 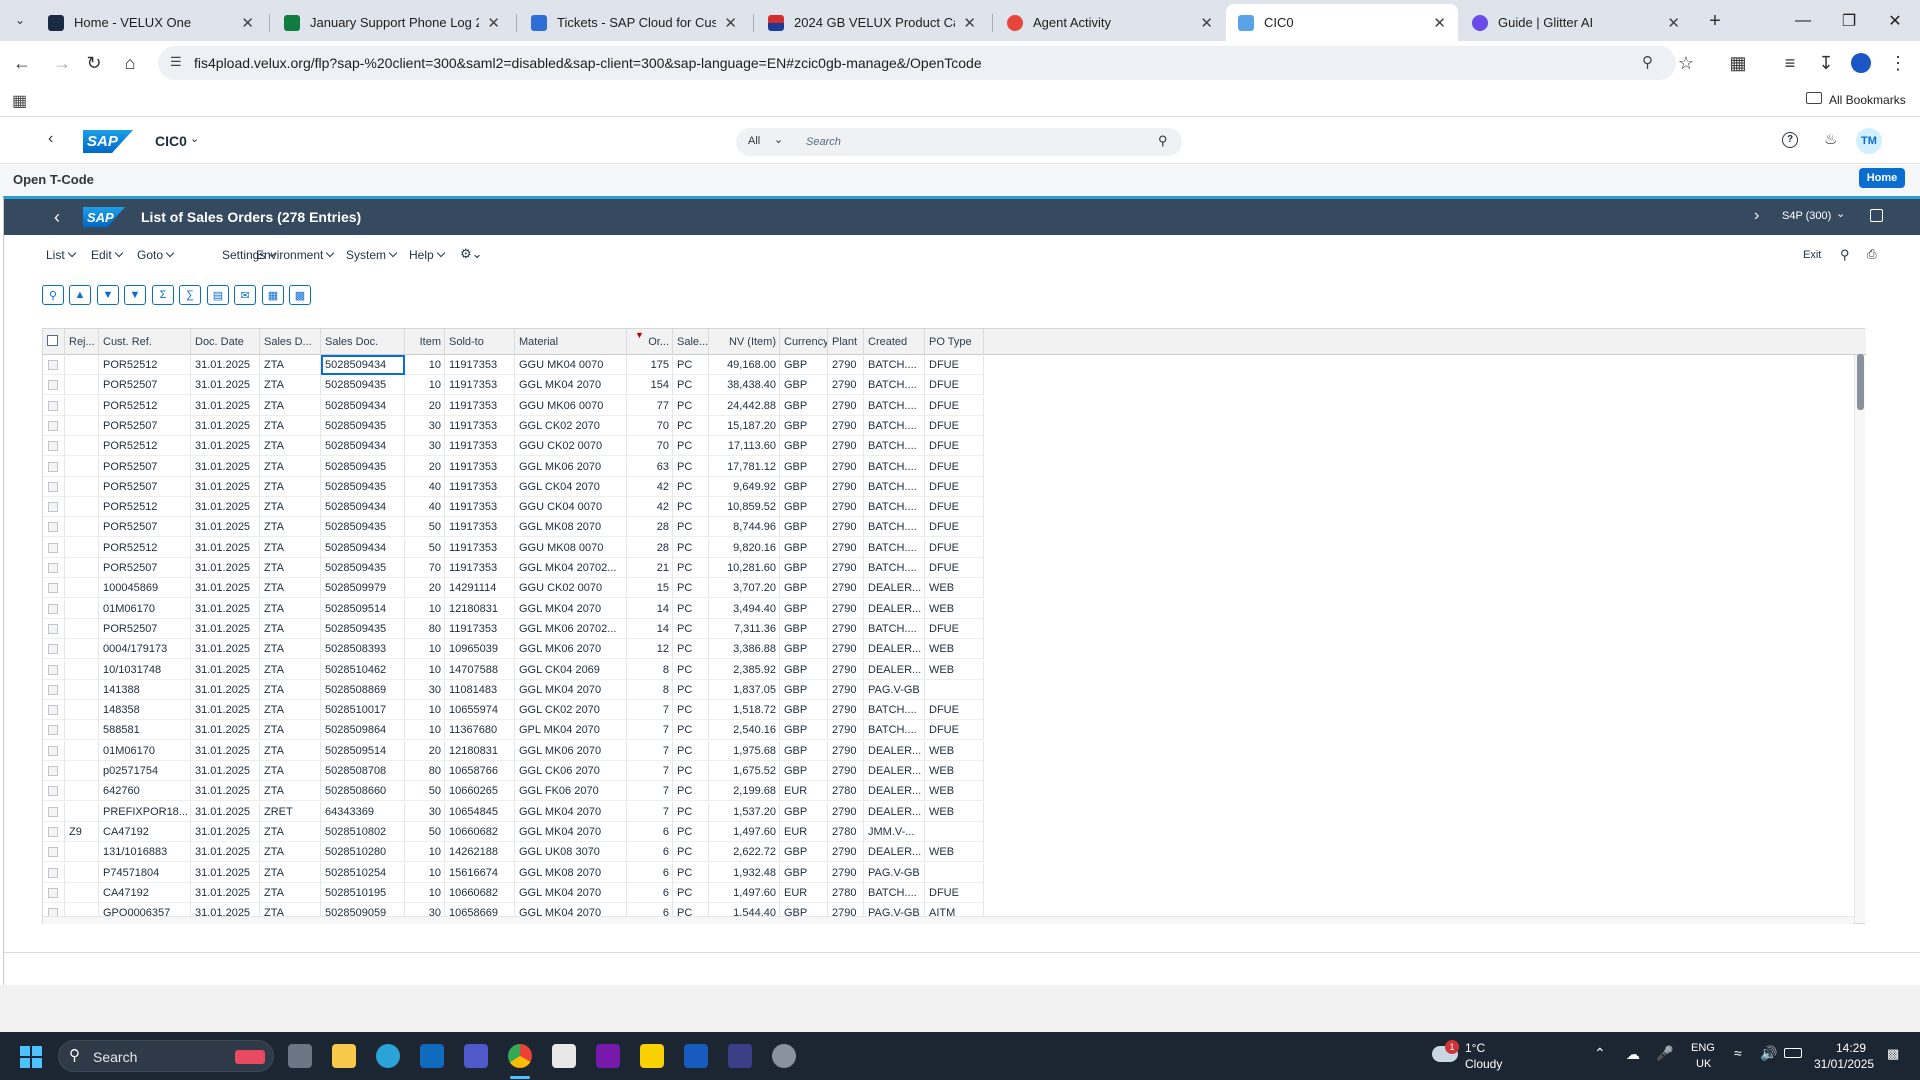 I want to click on cell-currency: GBP, so click(x=804, y=486).